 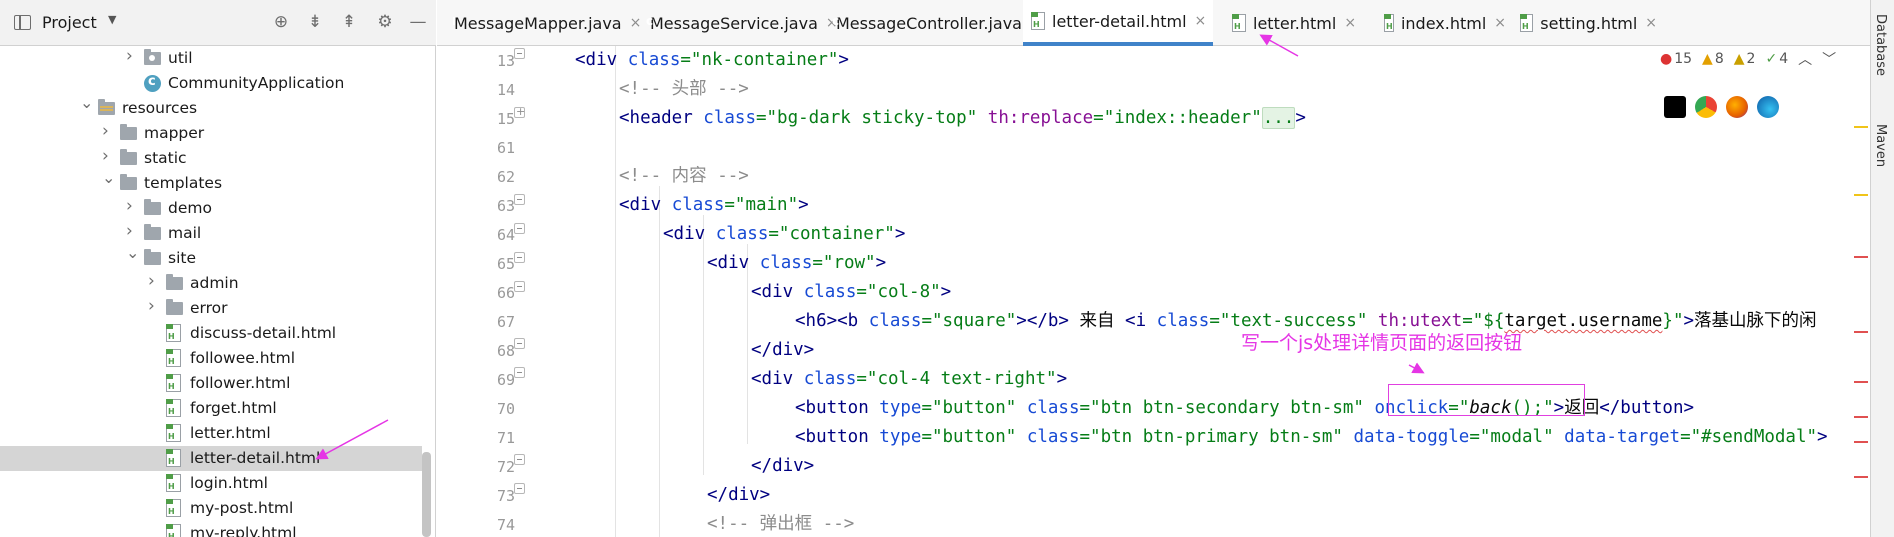 What do you see at coordinates (1707, 59) in the screenshot?
I see `warning-icon: ▲` at bounding box center [1707, 59].